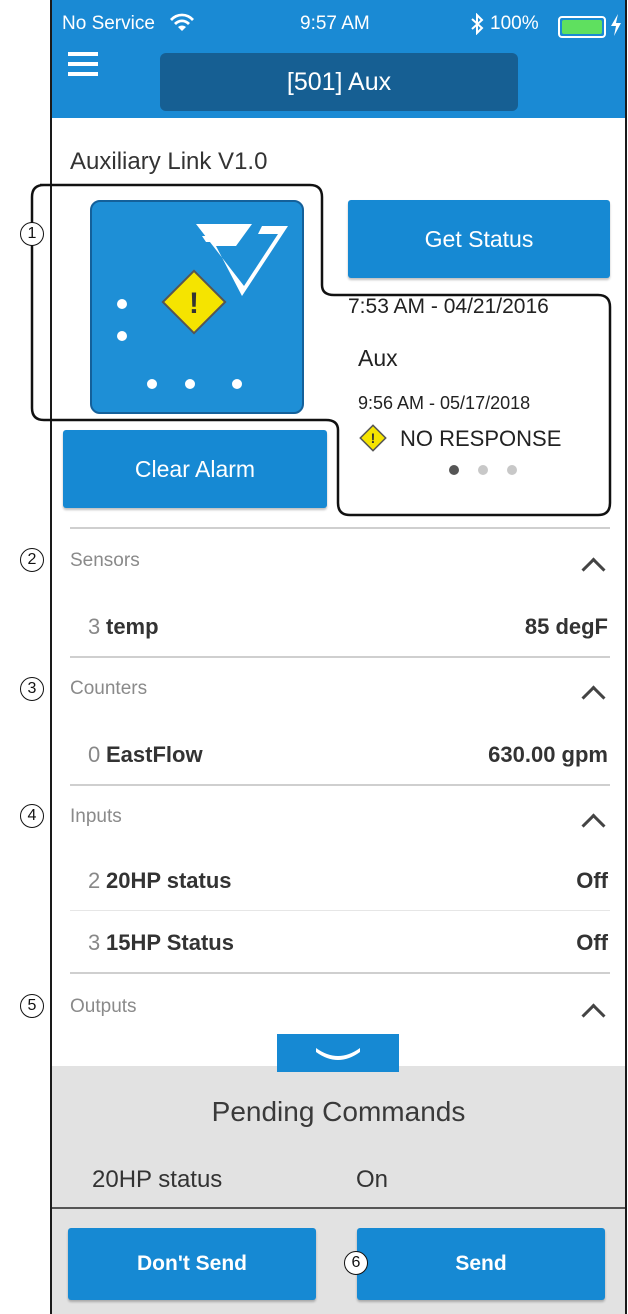  What do you see at coordinates (32, 1006) in the screenshot?
I see `callout-number: 5` at bounding box center [32, 1006].